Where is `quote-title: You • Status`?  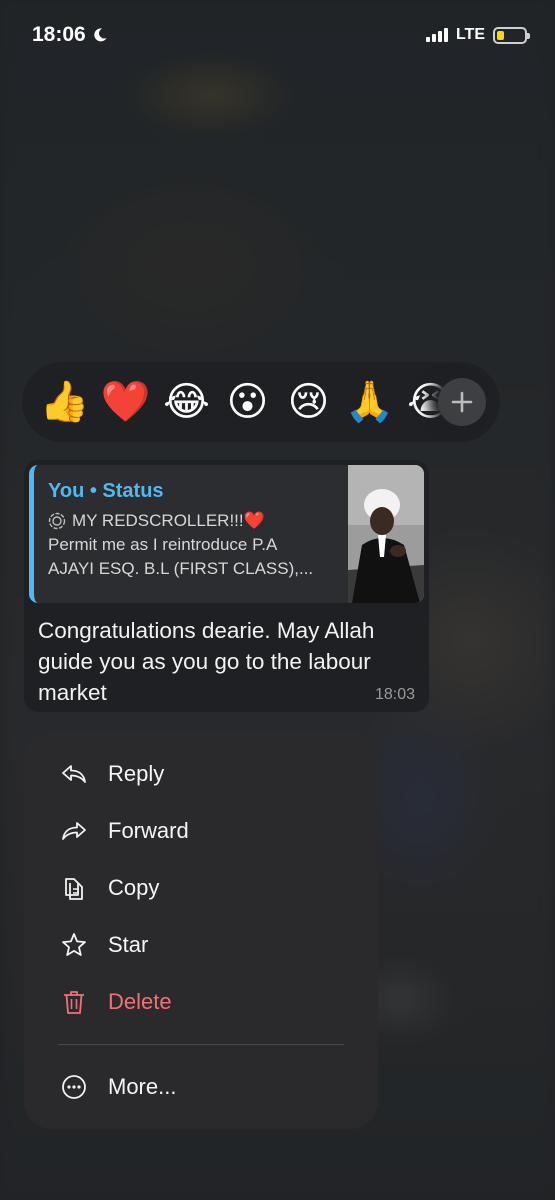 quote-title: You • Status is located at coordinates (106, 491).